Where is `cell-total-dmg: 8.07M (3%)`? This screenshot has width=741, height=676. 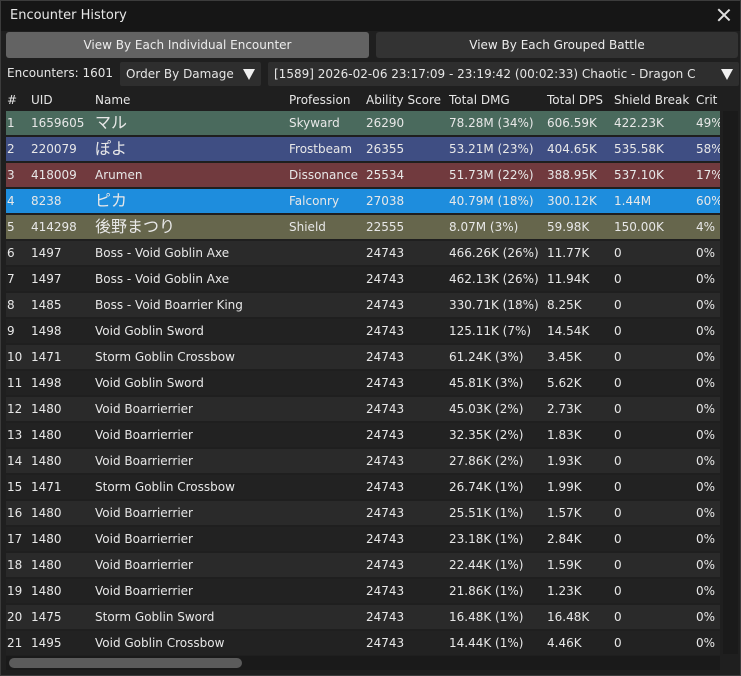
cell-total-dmg: 8.07M (3%) is located at coordinates (484, 227).